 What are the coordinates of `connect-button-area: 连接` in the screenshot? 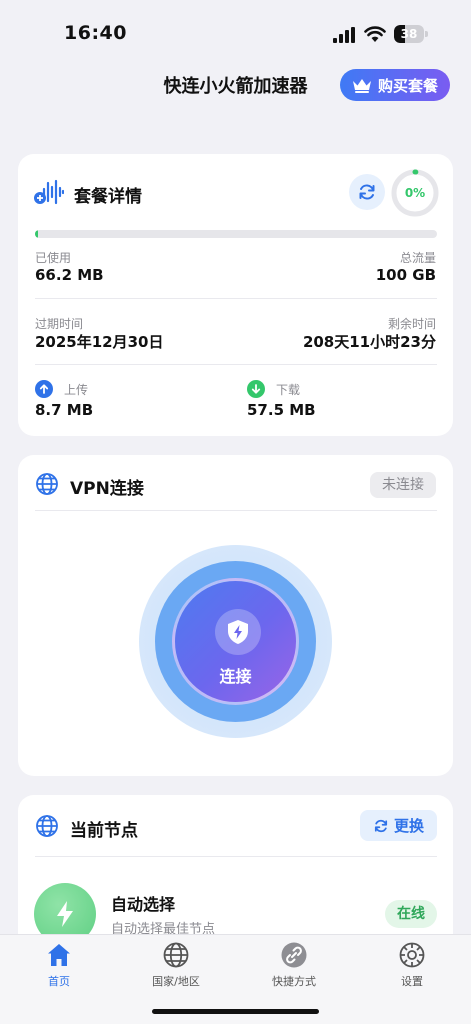 It's located at (235, 641).